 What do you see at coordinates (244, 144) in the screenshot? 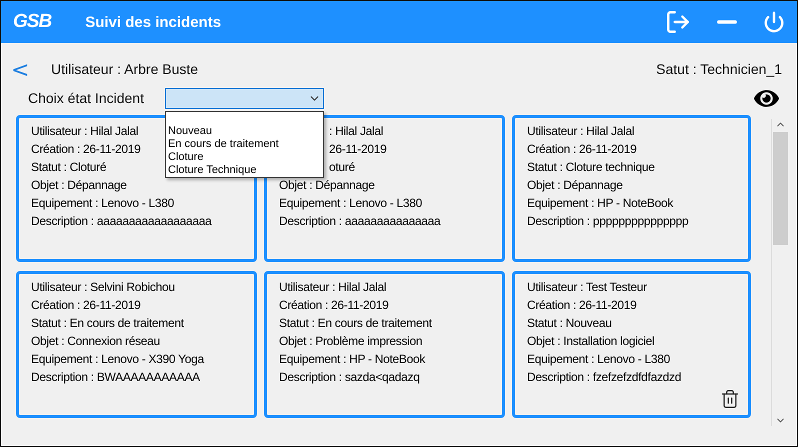
I see `dropdown-option: En cours de traitement` at bounding box center [244, 144].